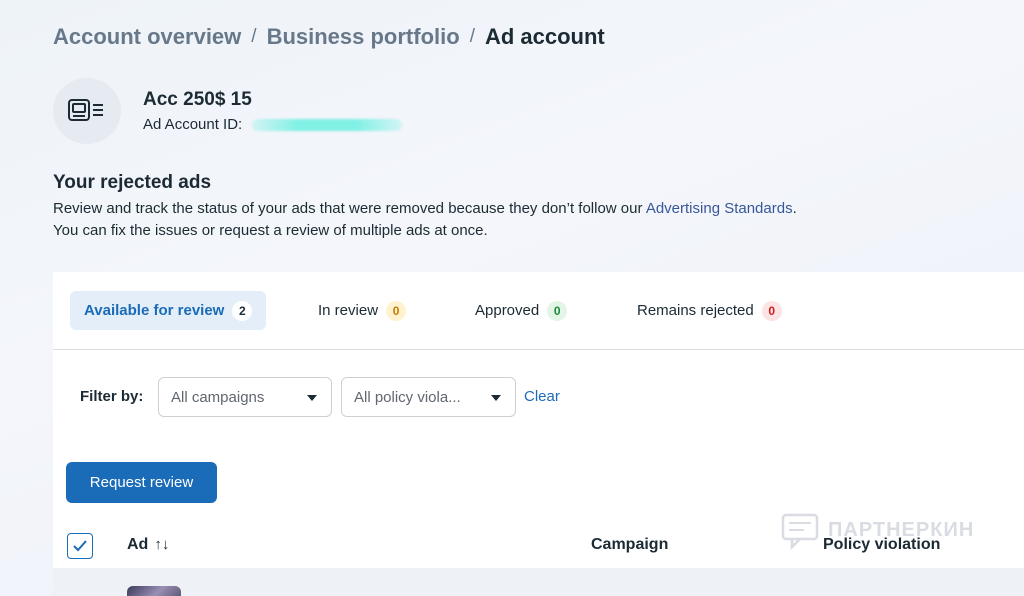 This screenshot has height=596, width=1024. What do you see at coordinates (197, 99) in the screenshot?
I see `ad-account-name: Acc 250$ 15` at bounding box center [197, 99].